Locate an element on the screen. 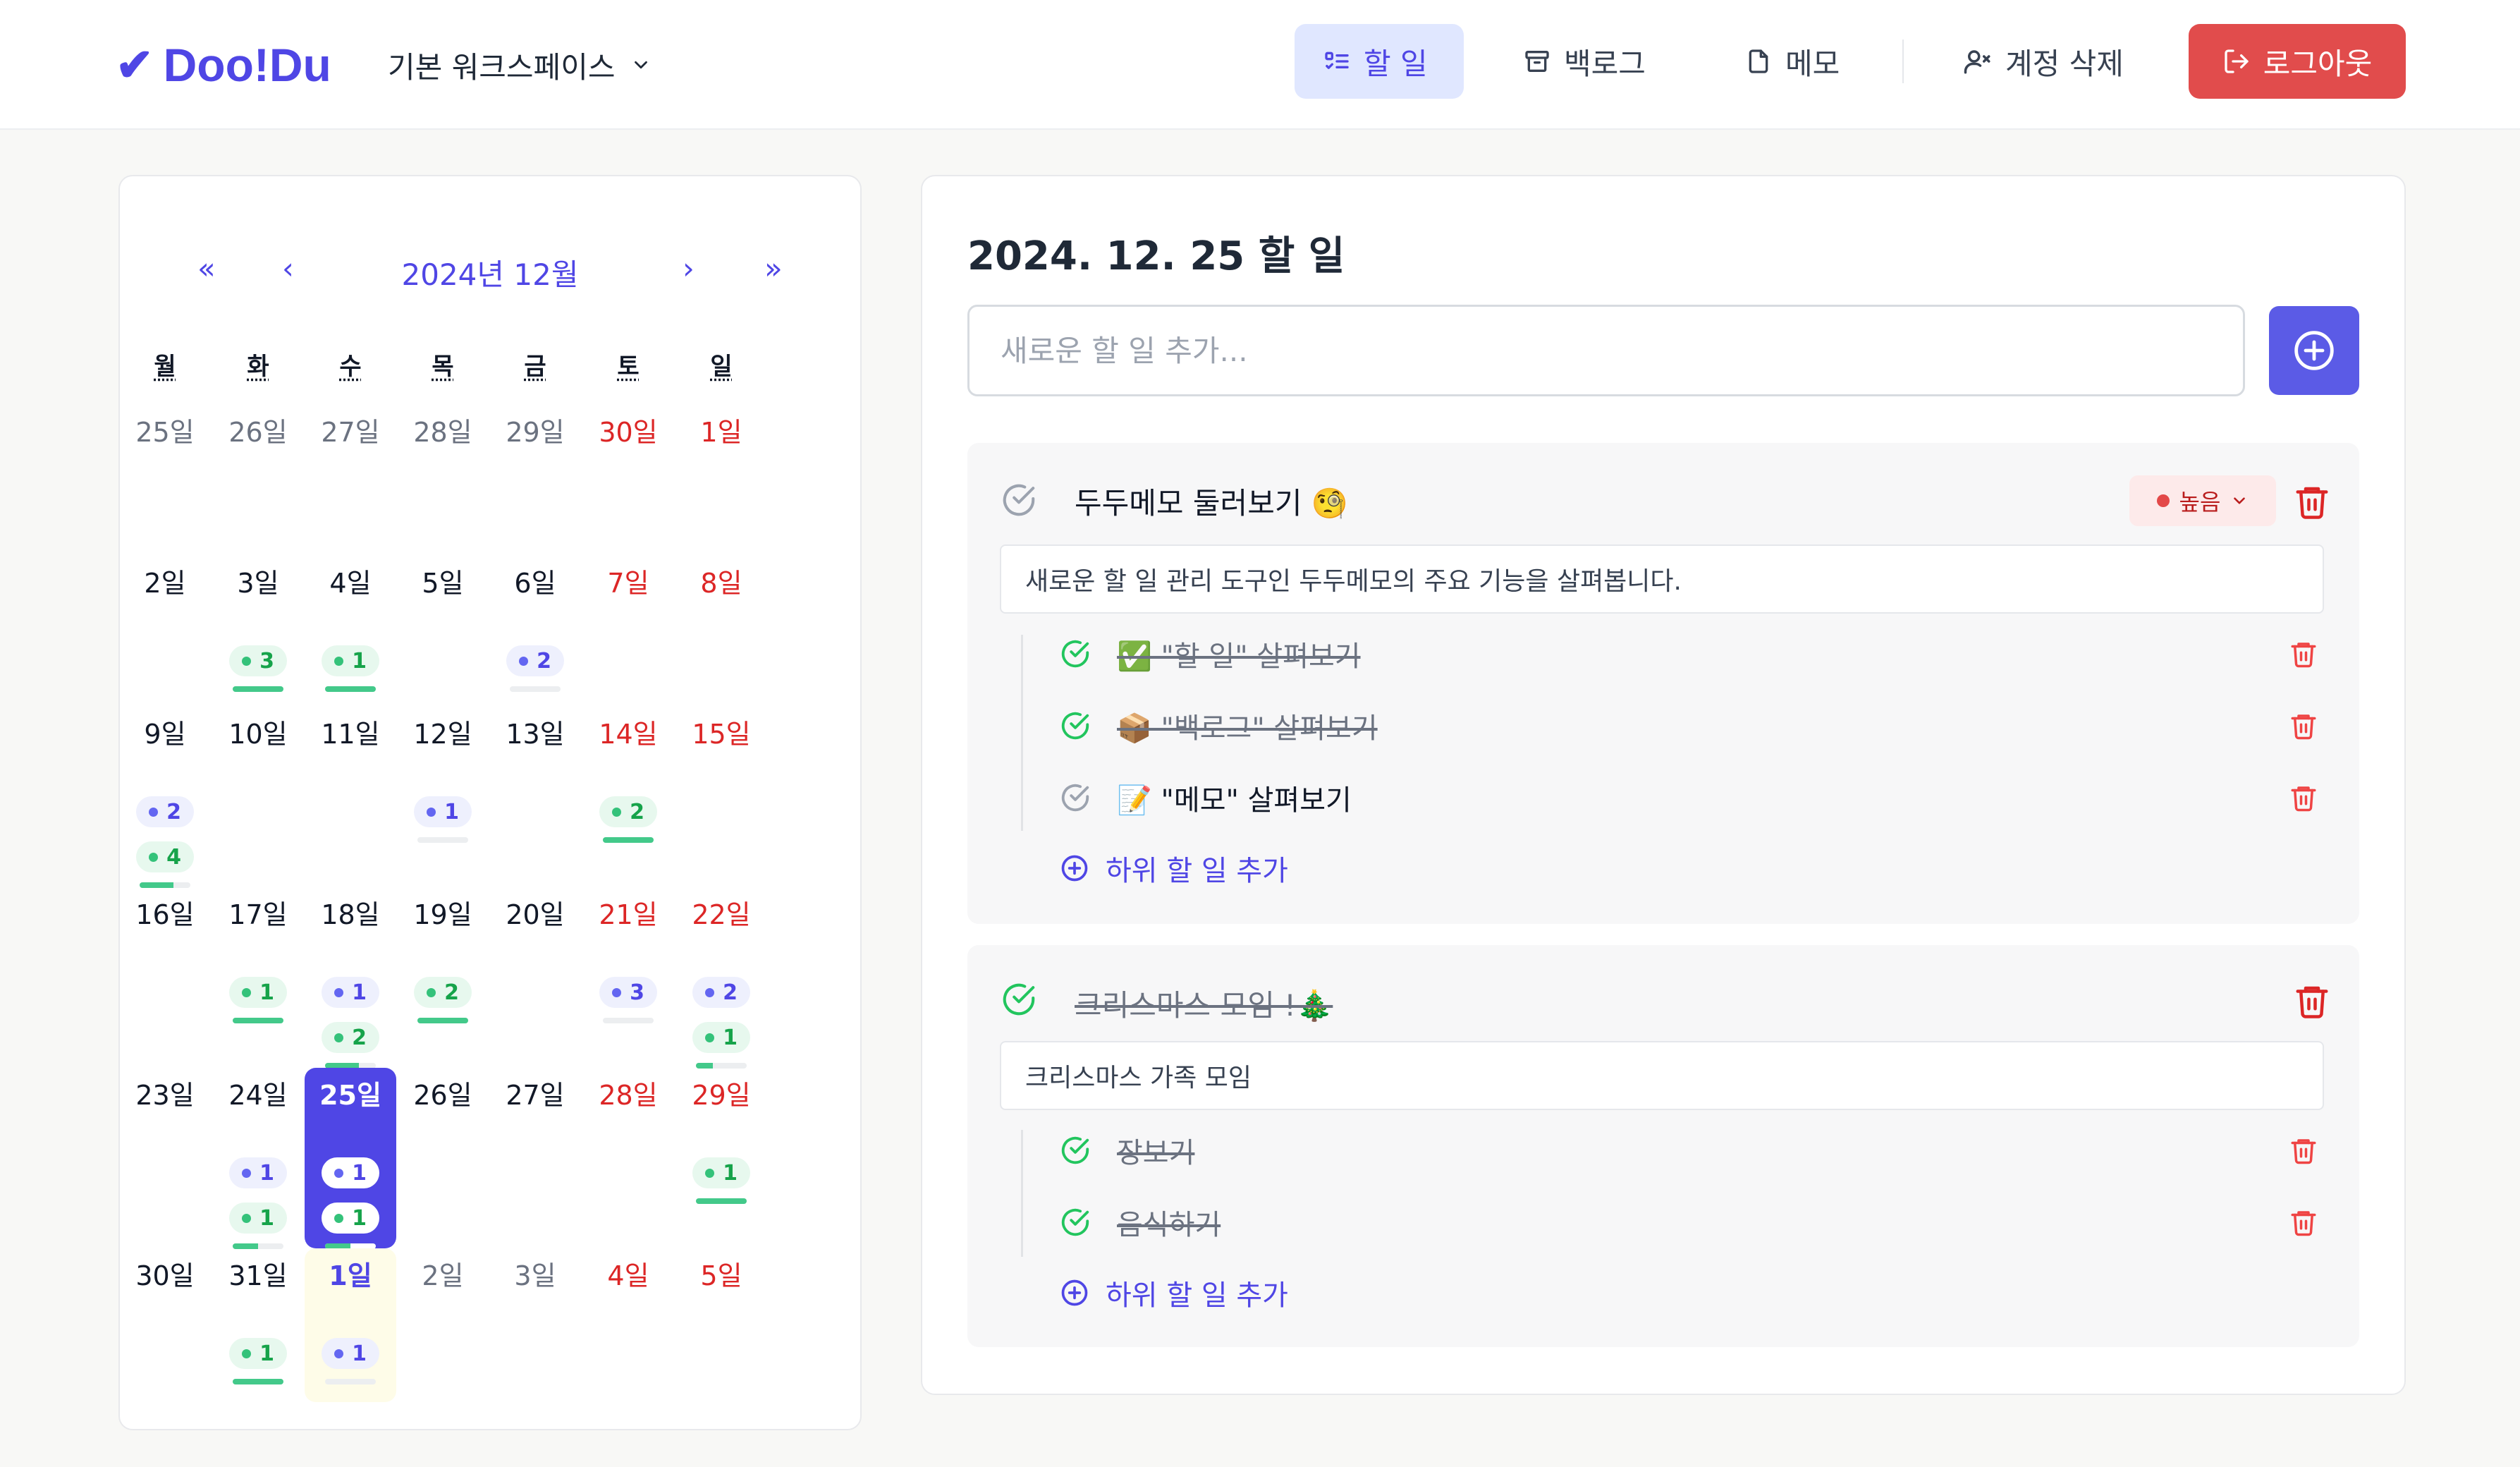 This screenshot has width=2520, height=1467. todo-title: 두두메모 둘러보기 🧐 is located at coordinates (1211, 502).